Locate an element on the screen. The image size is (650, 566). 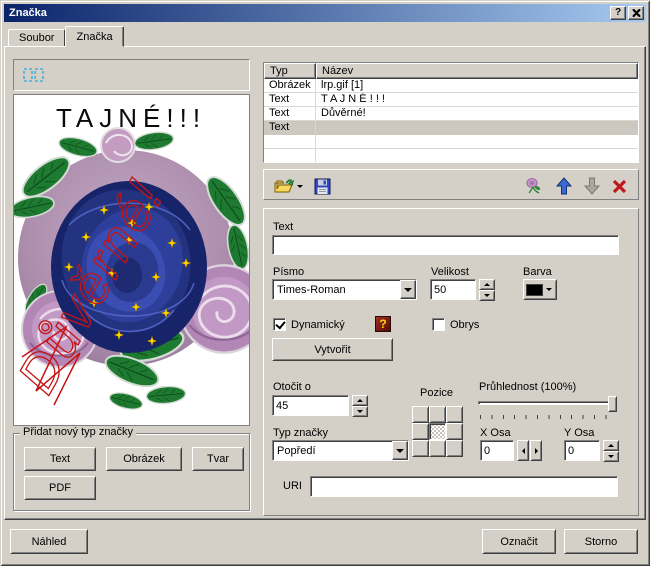
add-shape-button: Tvar is located at coordinates (218, 459).